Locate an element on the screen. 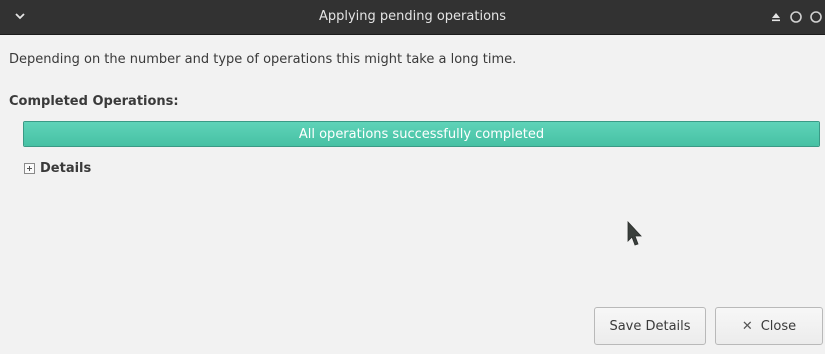  progress-bar: All operations successfully completed is located at coordinates (421, 134).